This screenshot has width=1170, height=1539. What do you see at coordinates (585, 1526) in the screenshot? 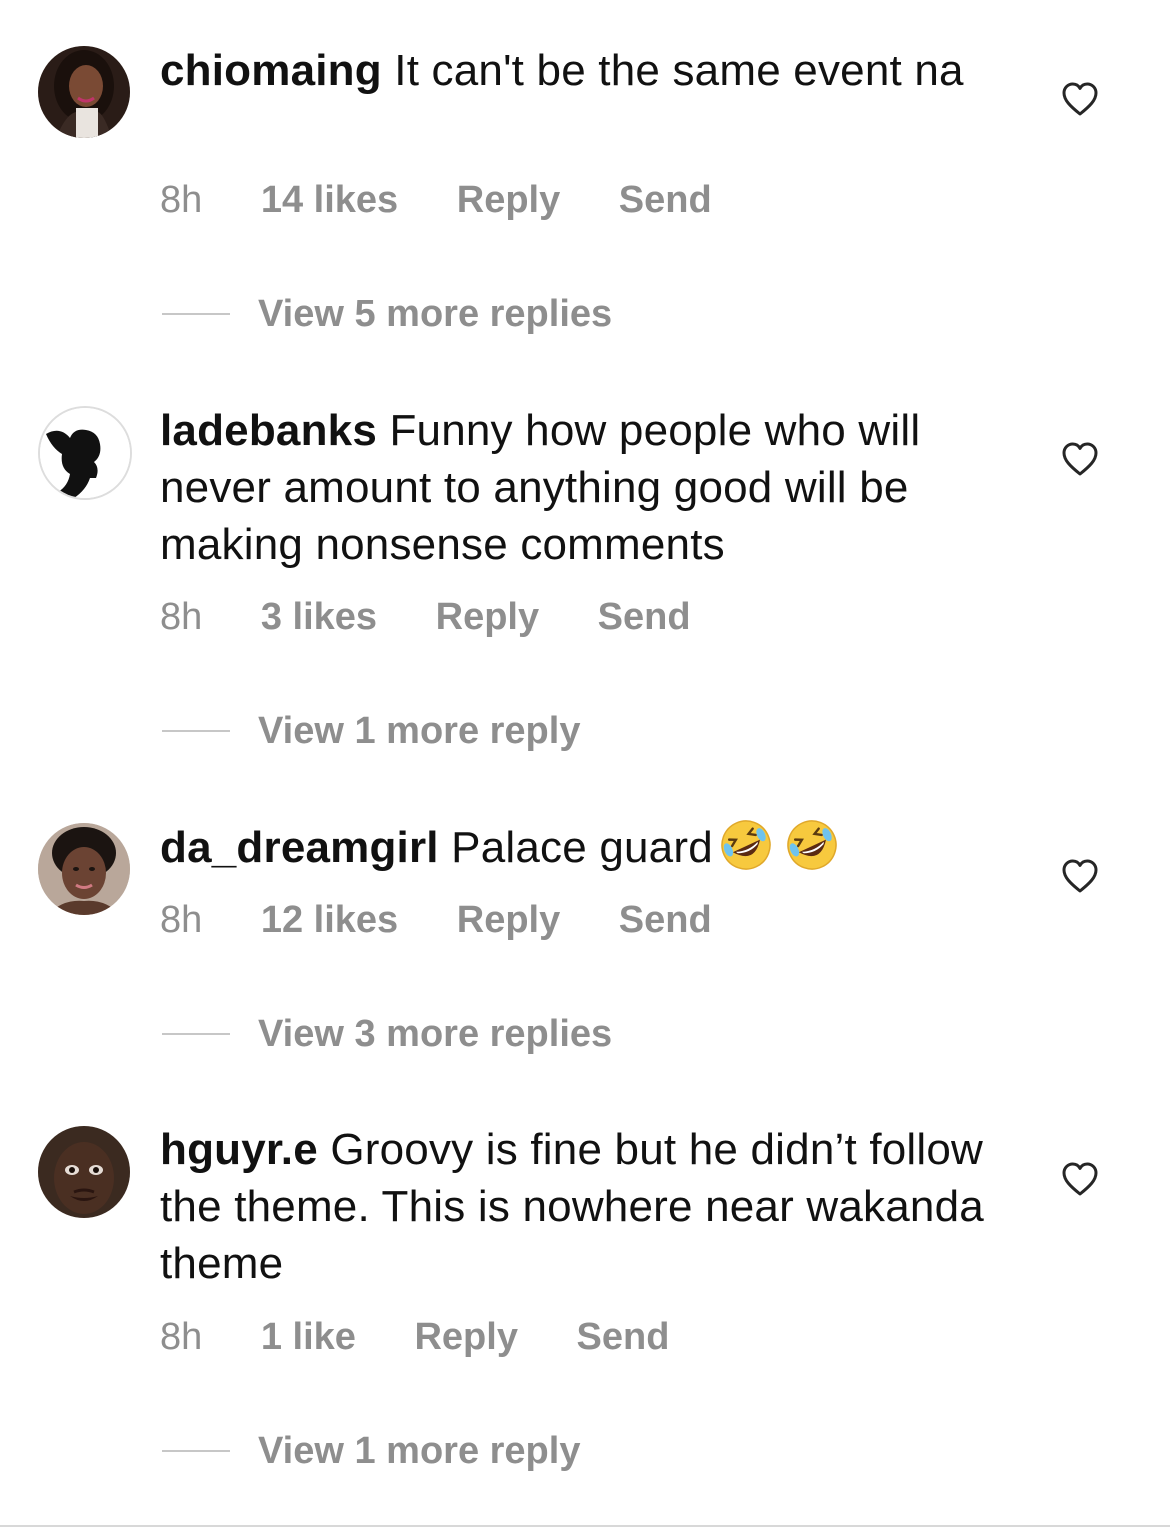
I see `bottom-divider` at bounding box center [585, 1526].